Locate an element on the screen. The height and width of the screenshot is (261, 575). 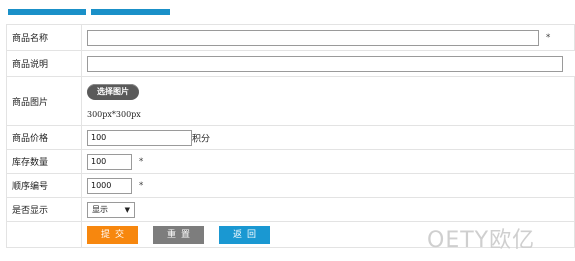
stock-label: 库存数量 is located at coordinates (44, 161).